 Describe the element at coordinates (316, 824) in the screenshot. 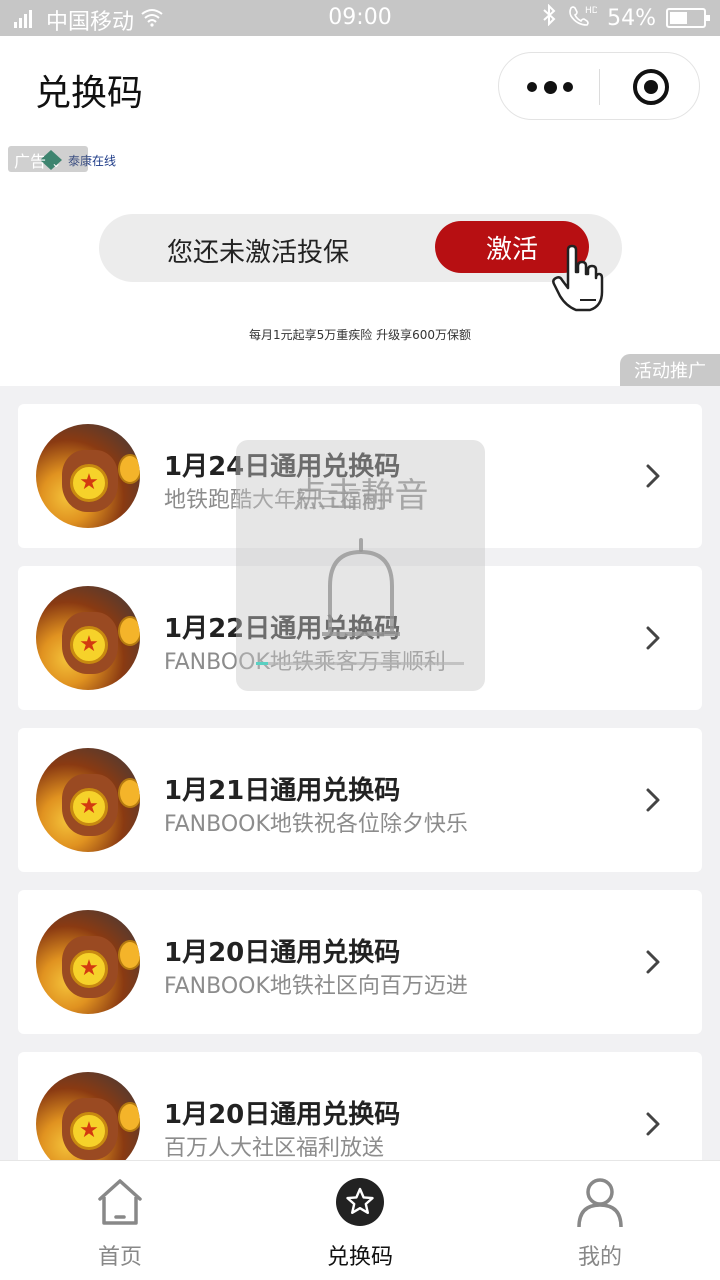

I see `list-item-subtitle: FANBOOK地铁祝各位除夕快乐` at that location.